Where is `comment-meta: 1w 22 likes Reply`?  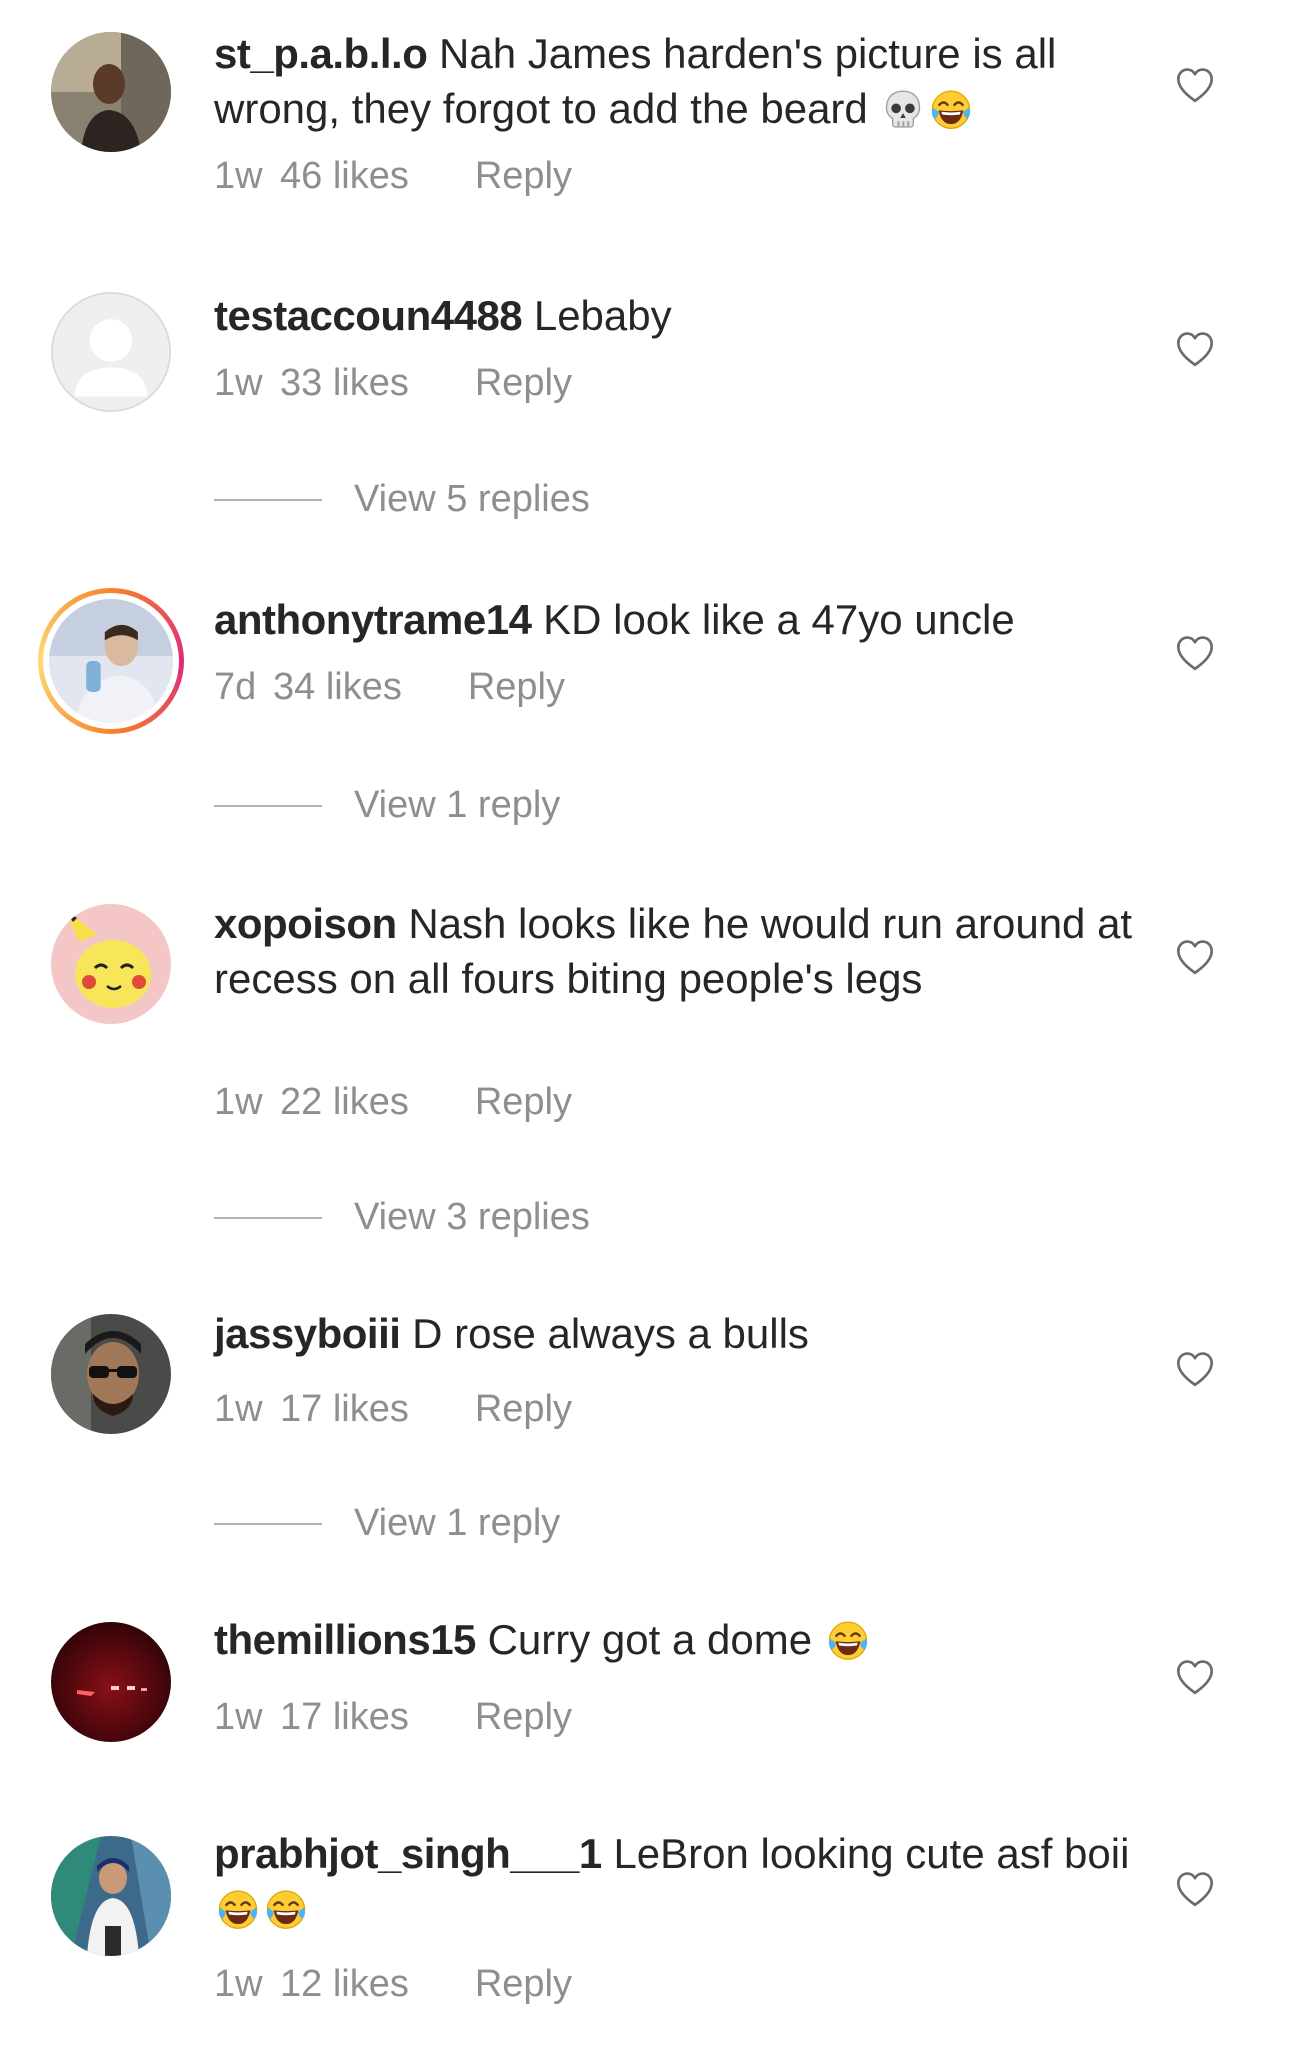
comment-meta: 1w 22 likes Reply is located at coordinates (393, 1102).